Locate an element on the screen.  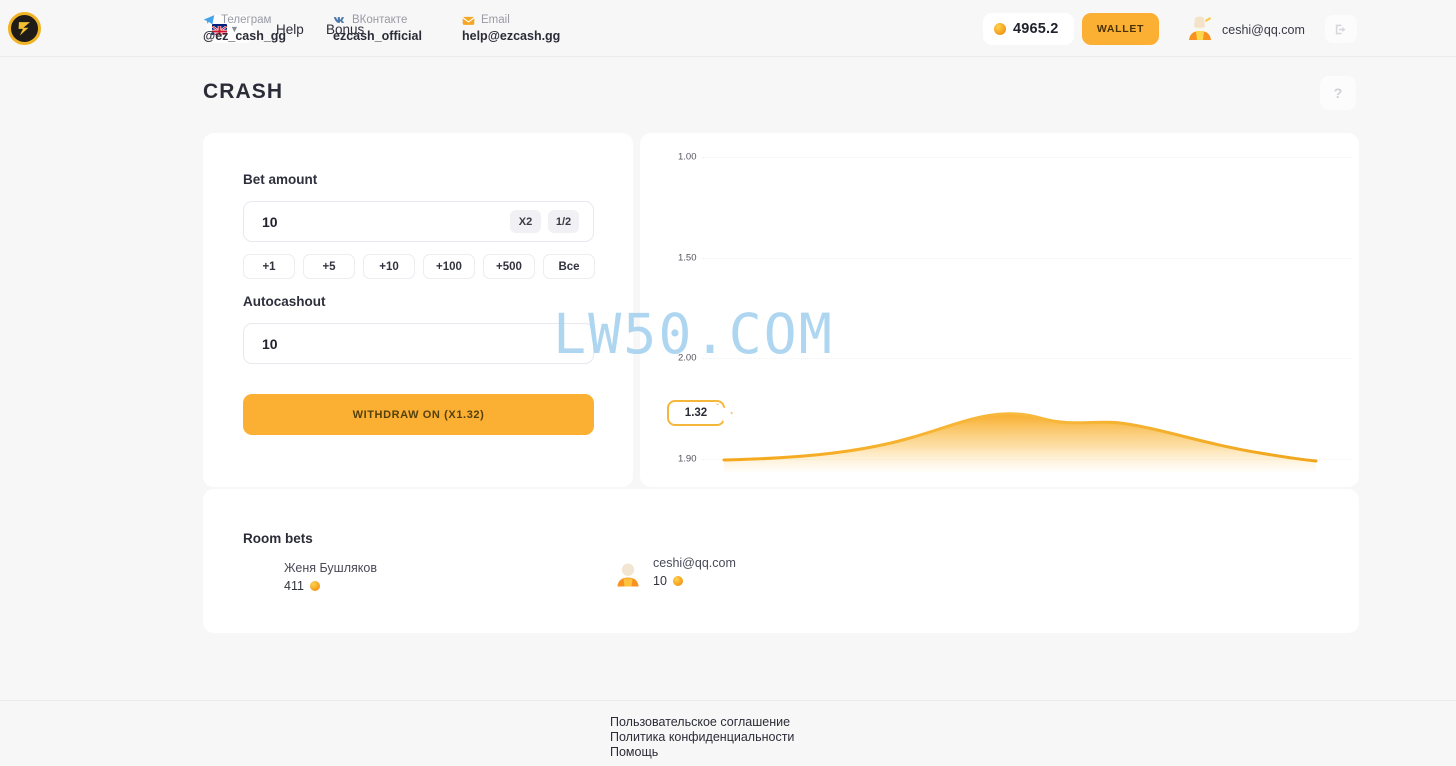
room-bet-amount-row: 10 is located at coordinates (694, 581).